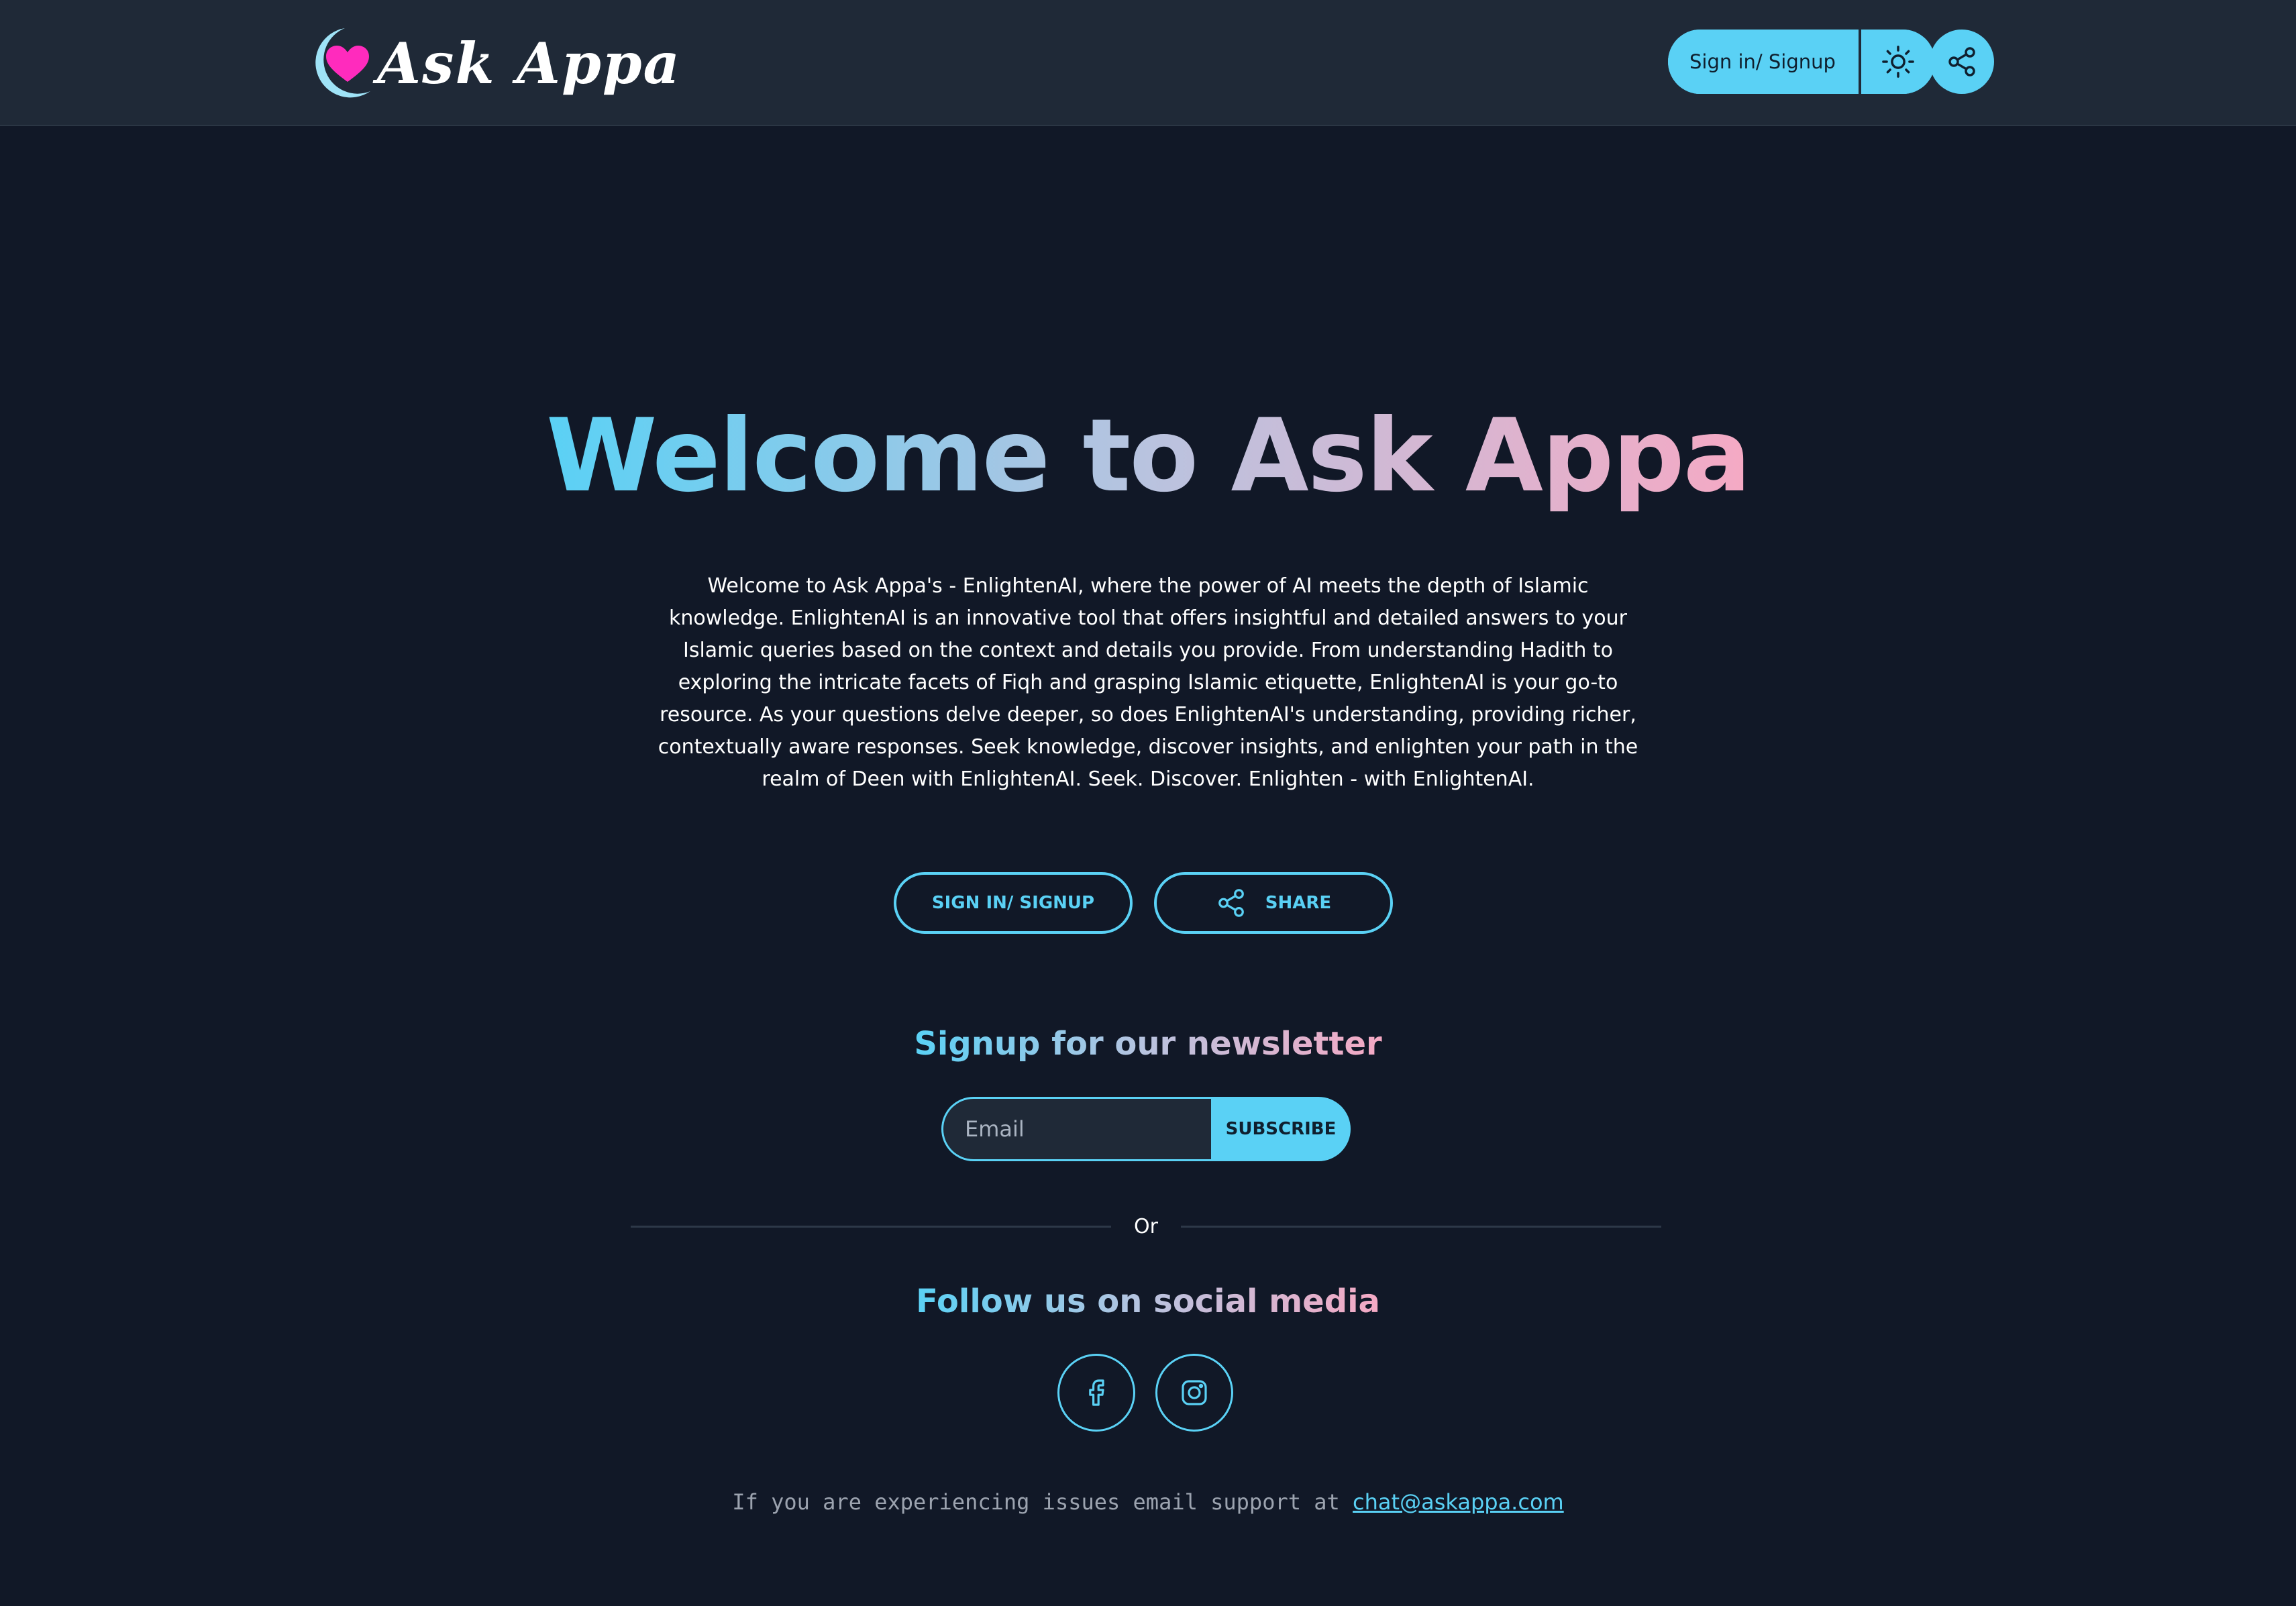 This screenshot has height=1606, width=2296. I want to click on divider-line-right, so click(1421, 1226).